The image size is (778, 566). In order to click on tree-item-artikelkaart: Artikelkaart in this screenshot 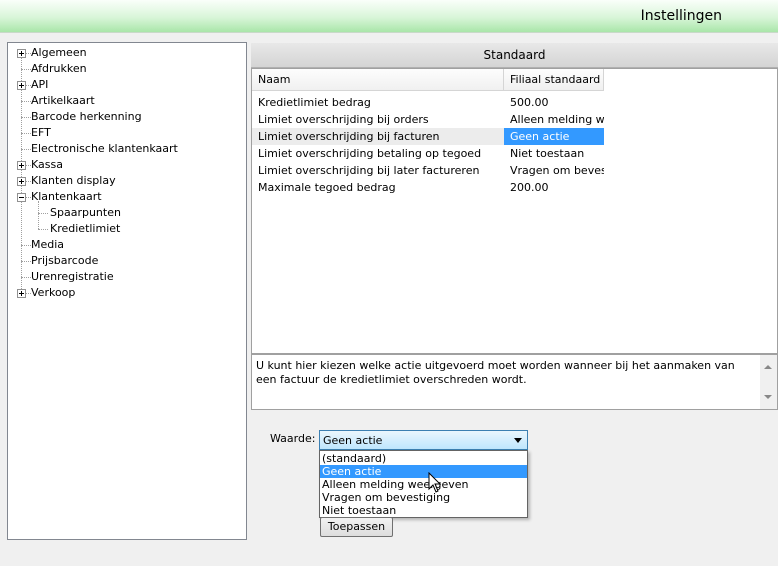, I will do `click(63, 101)`.